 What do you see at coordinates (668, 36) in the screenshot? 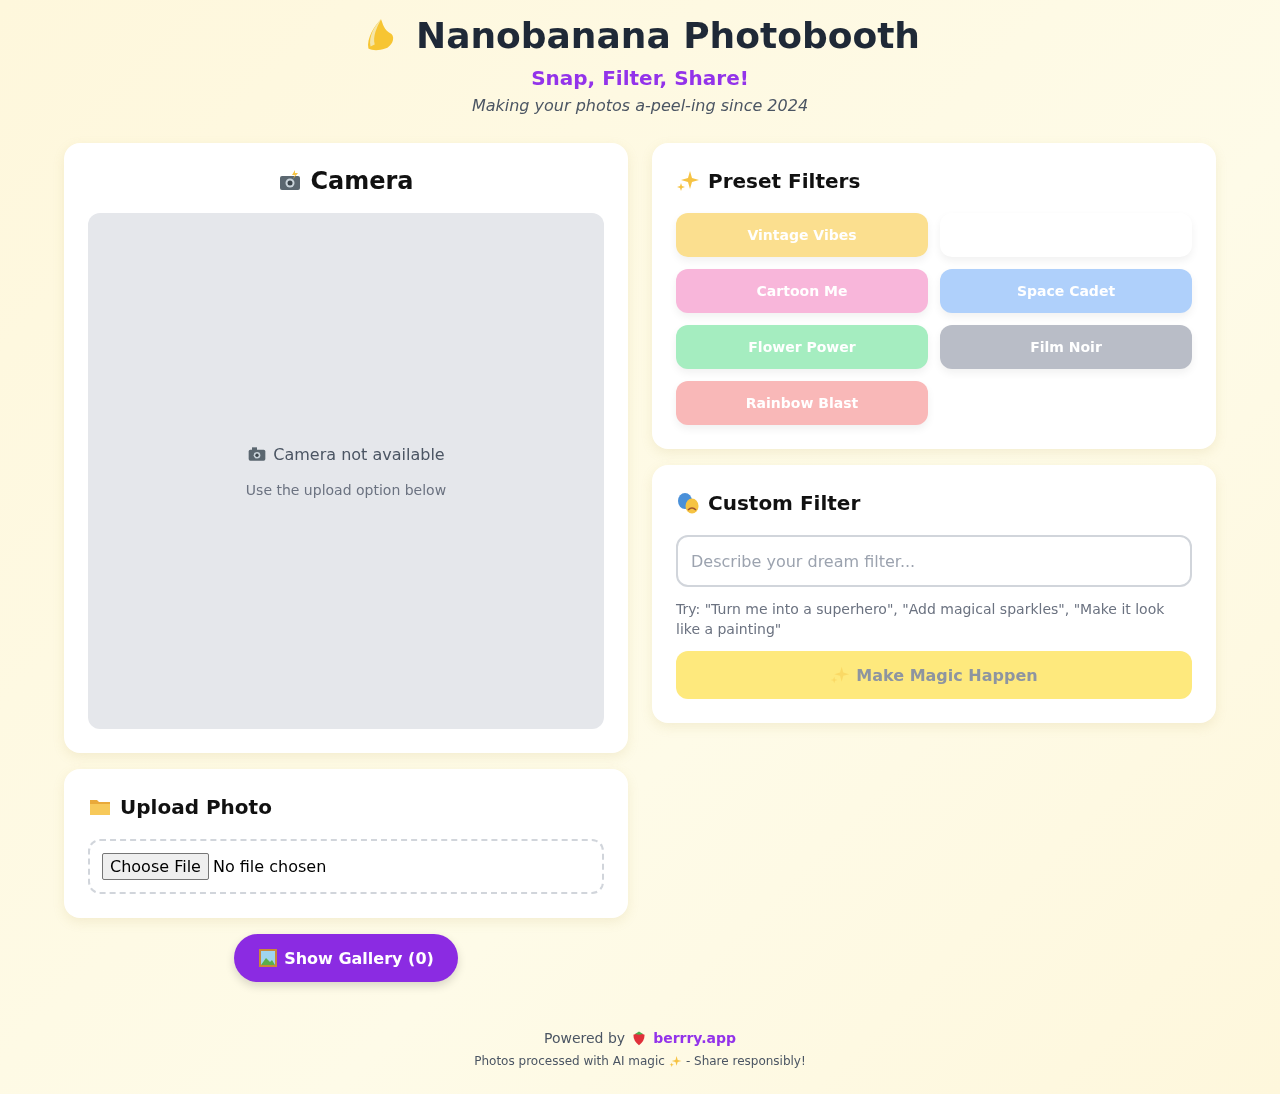
I see `app-title: Nanobanana Photobooth` at bounding box center [668, 36].